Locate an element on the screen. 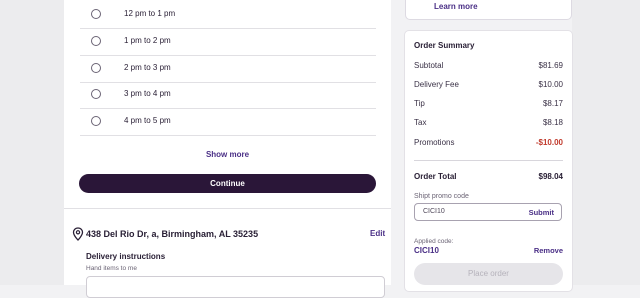  time-slot-option: 12 pm to 1 pm is located at coordinates (228, 15).